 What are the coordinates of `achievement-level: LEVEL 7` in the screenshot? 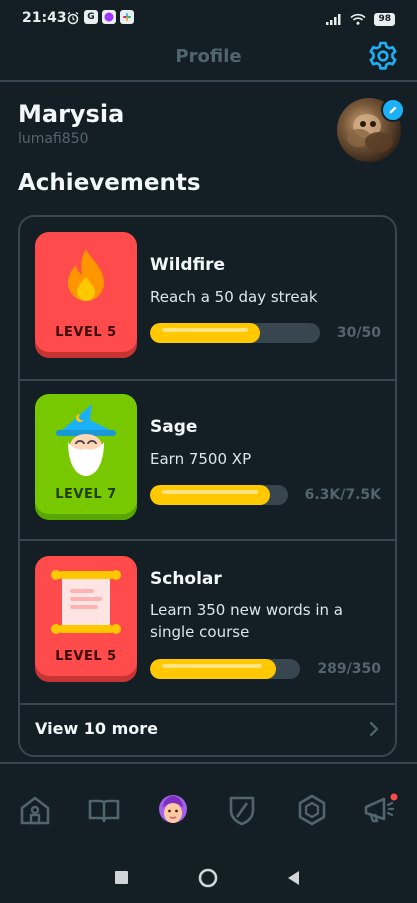 It's located at (86, 494).